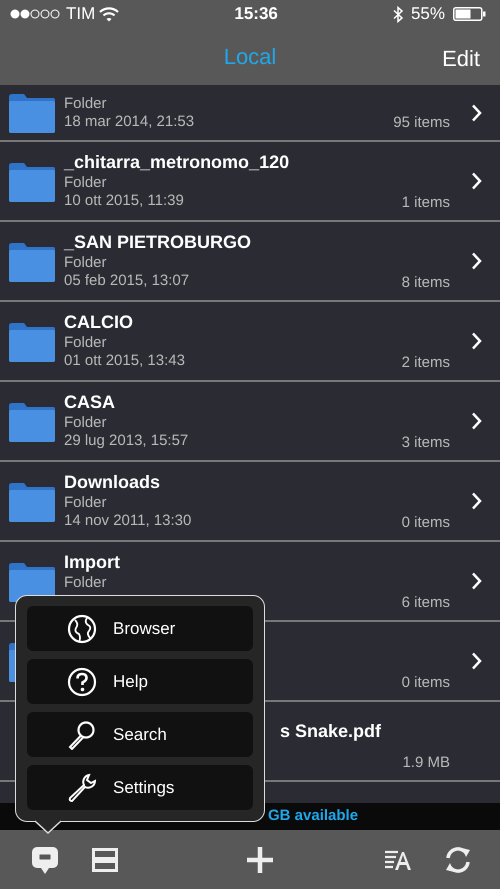  What do you see at coordinates (461, 58) in the screenshot?
I see `edit-button: Edit` at bounding box center [461, 58].